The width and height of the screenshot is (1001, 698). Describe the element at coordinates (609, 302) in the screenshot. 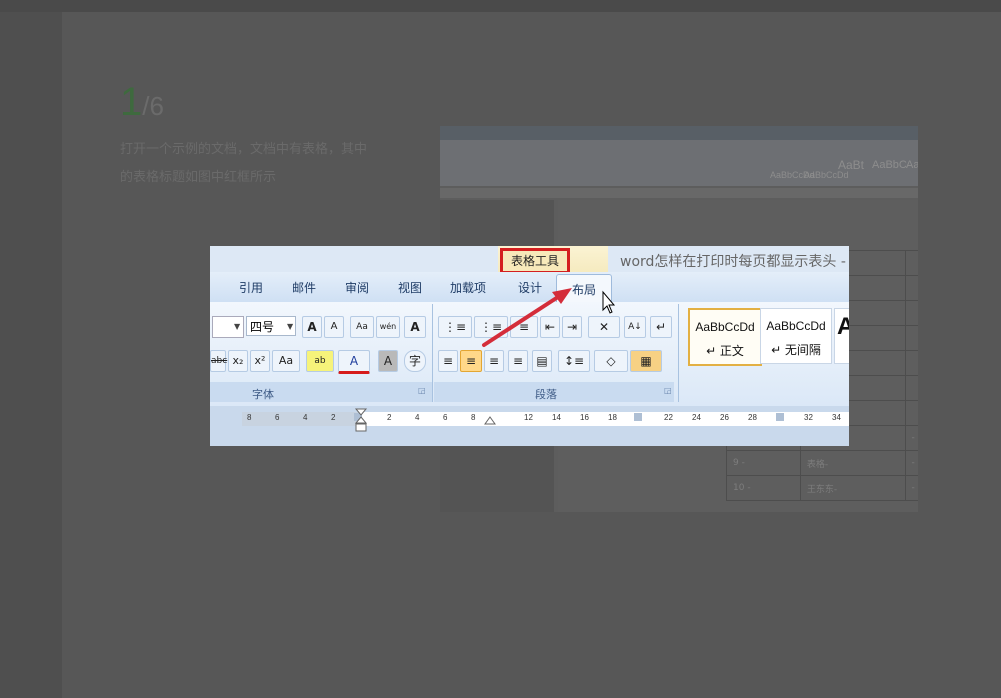

I see `mouse-cursor-icon` at that location.